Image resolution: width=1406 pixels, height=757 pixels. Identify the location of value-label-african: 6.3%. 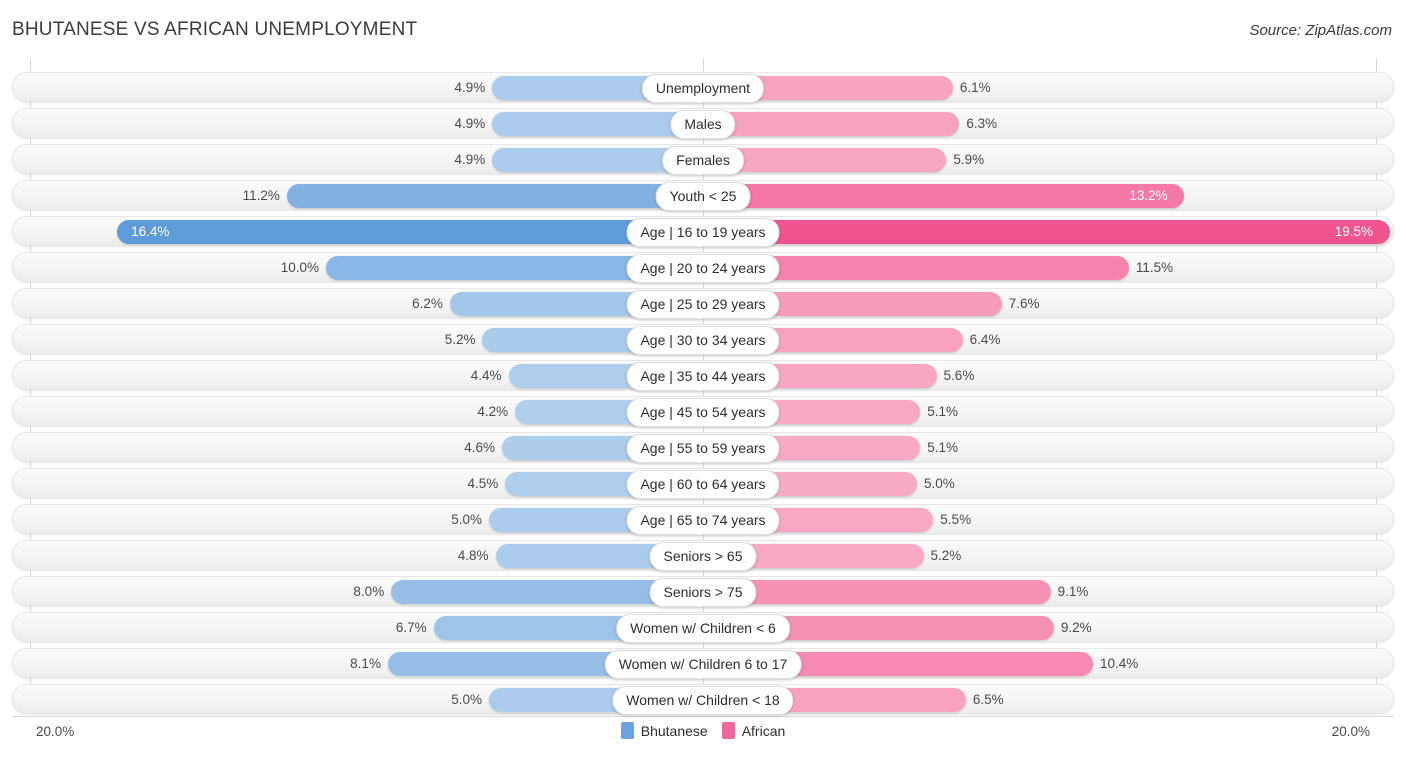
(982, 123).